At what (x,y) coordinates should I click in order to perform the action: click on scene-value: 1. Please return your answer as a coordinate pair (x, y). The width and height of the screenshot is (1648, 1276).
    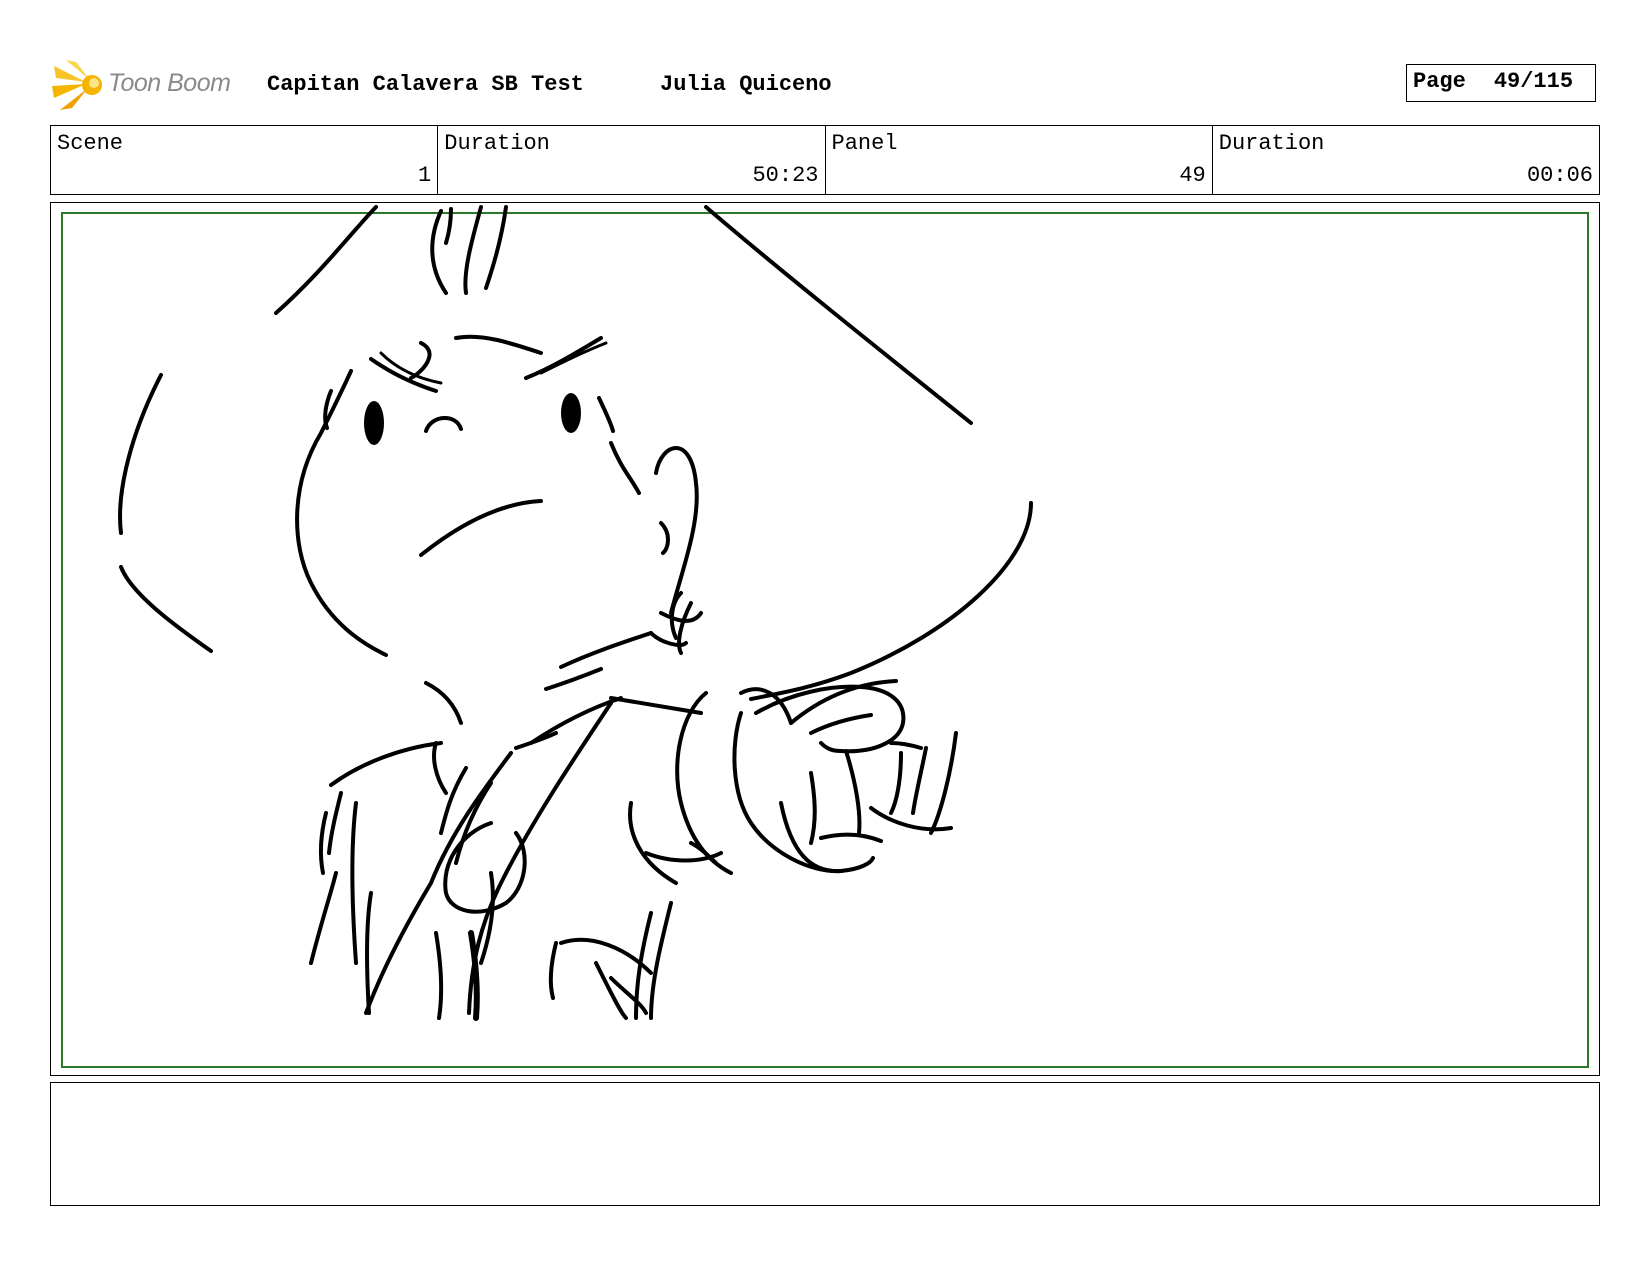
    Looking at the image, I should click on (425, 175).